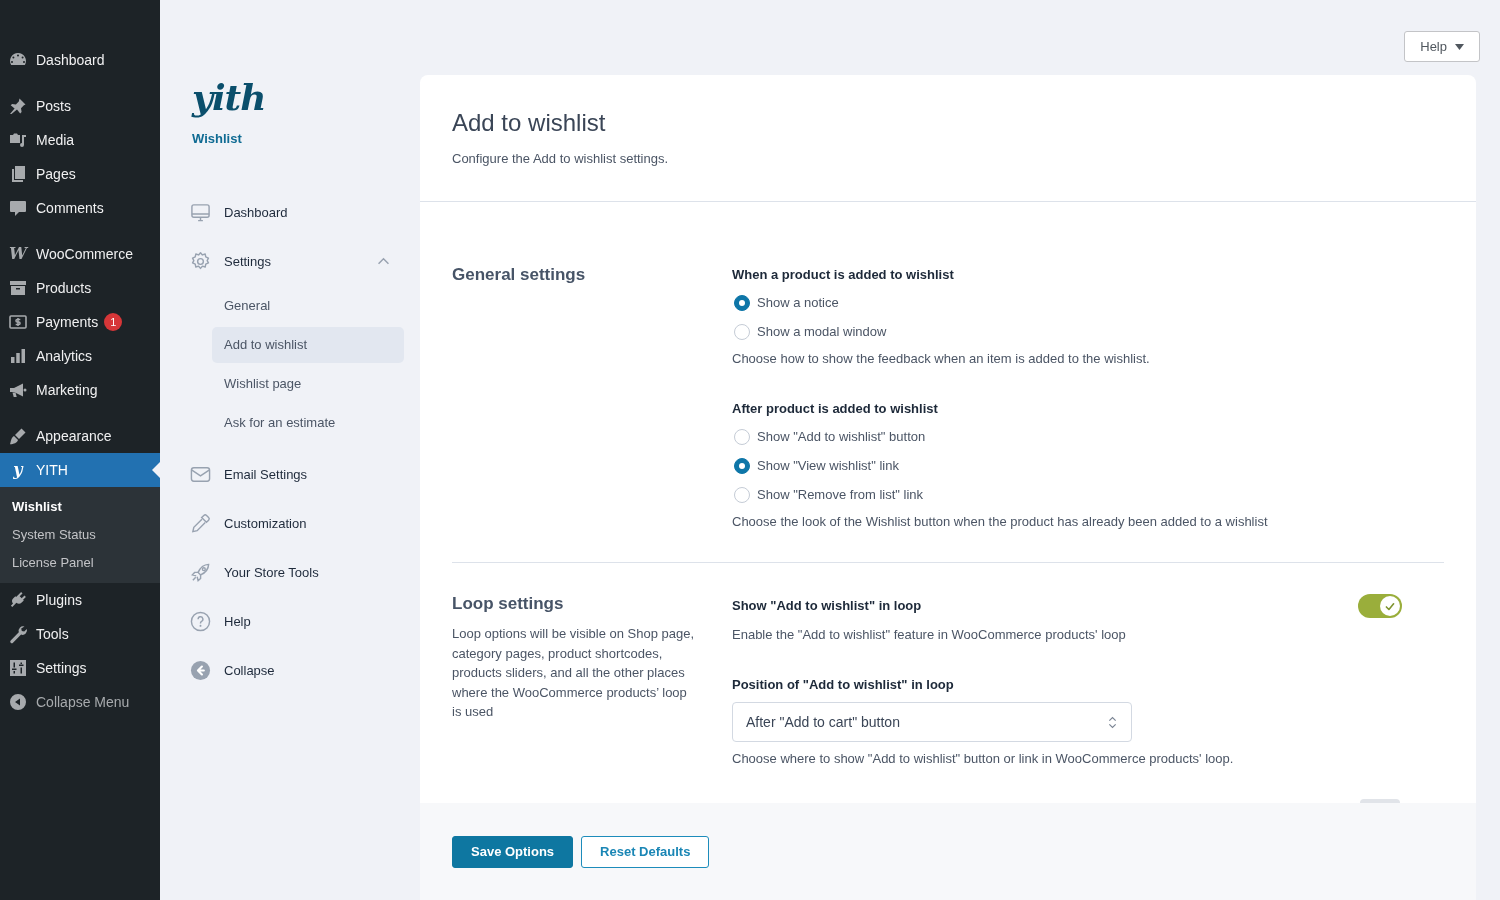  Describe the element at coordinates (18, 702) in the screenshot. I see `collapse-arrow-icon` at that location.